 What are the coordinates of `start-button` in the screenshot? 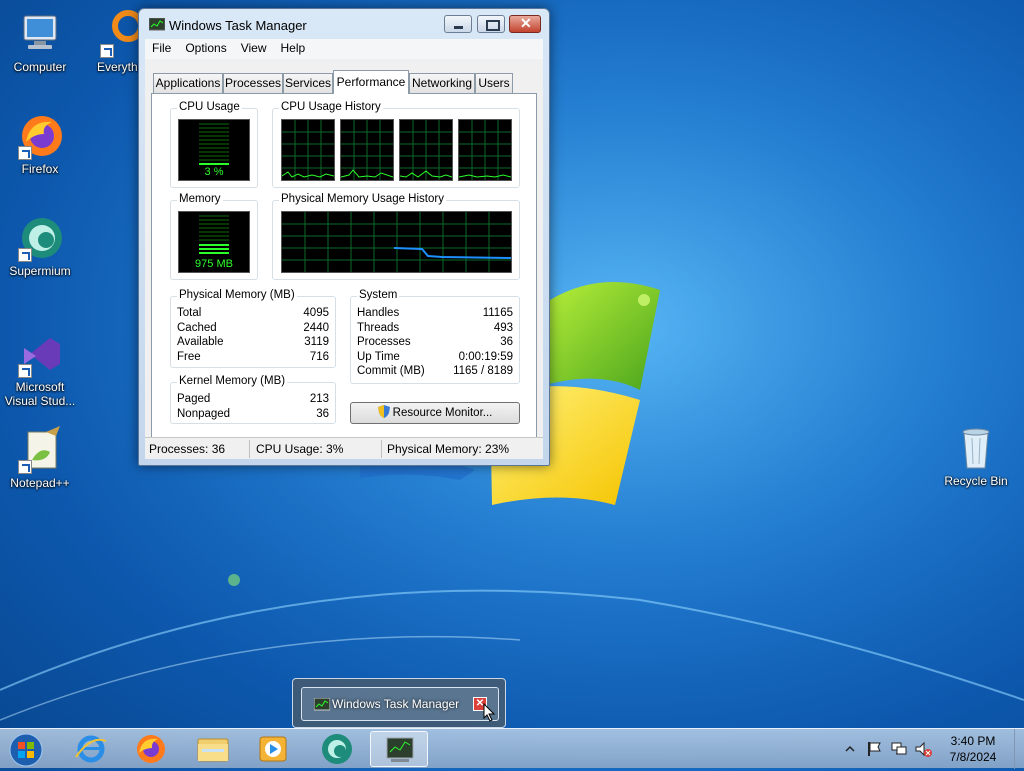 It's located at (24, 749).